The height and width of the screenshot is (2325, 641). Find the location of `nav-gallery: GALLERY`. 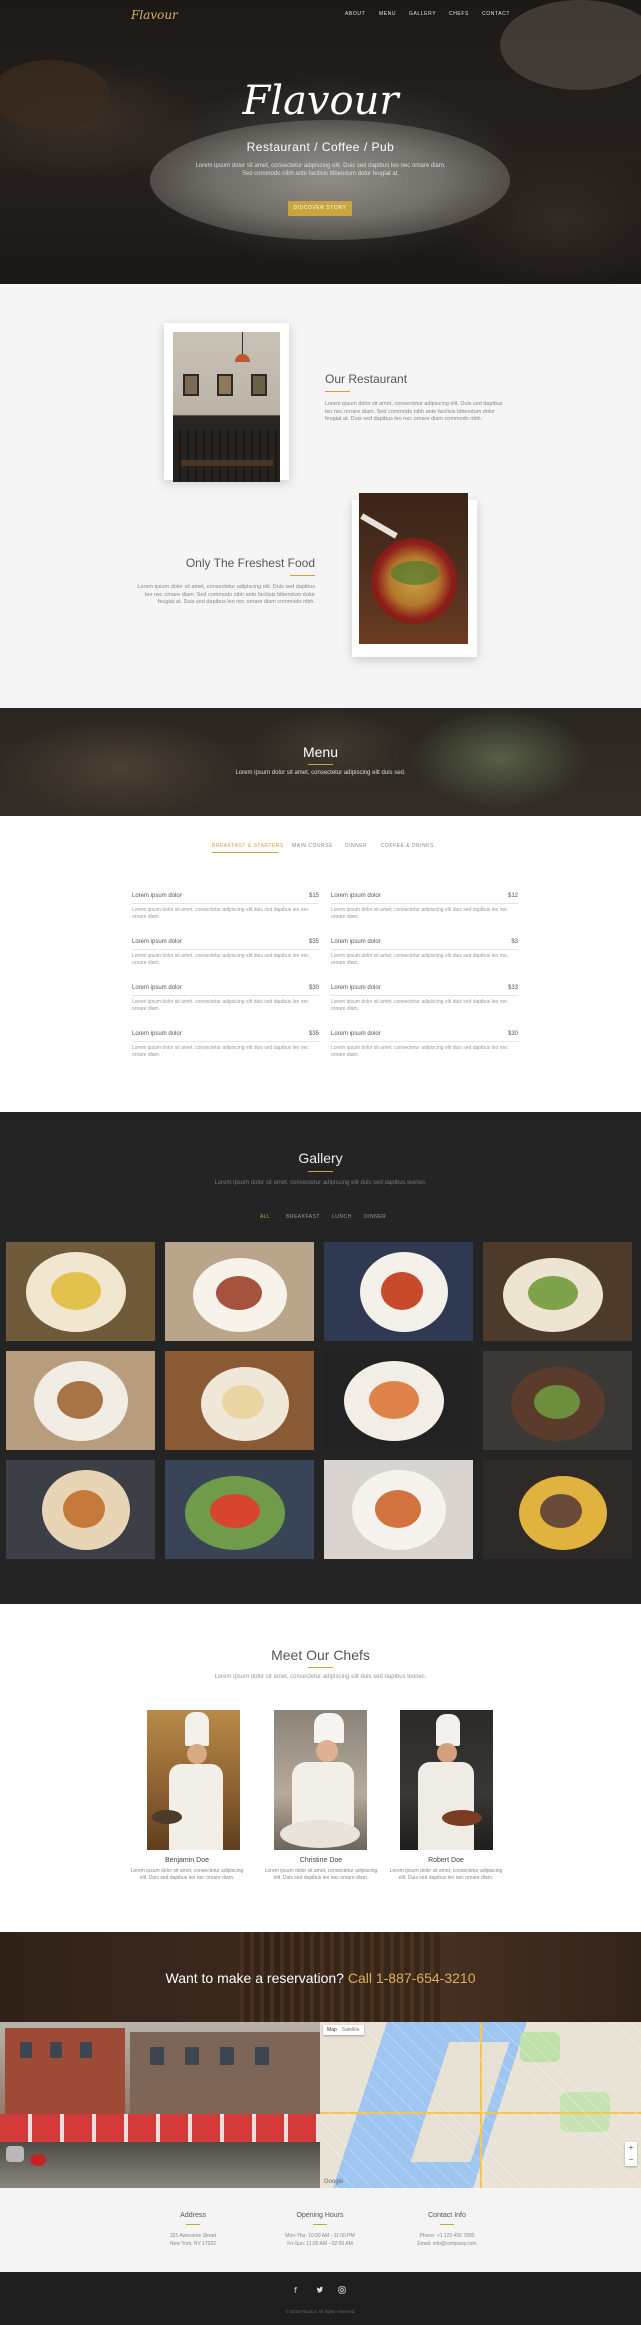

nav-gallery: GALLERY is located at coordinates (422, 14).